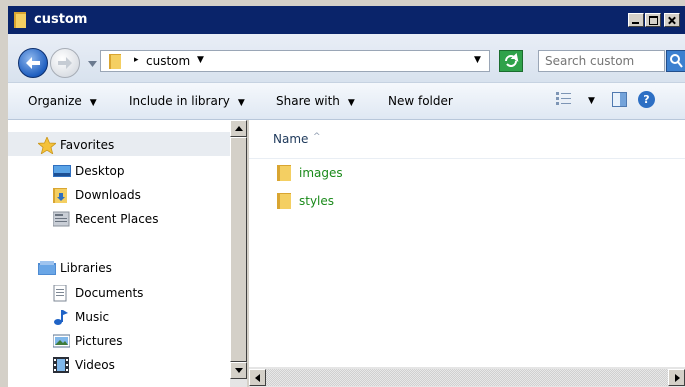  I want to click on music-icon, so click(61, 319).